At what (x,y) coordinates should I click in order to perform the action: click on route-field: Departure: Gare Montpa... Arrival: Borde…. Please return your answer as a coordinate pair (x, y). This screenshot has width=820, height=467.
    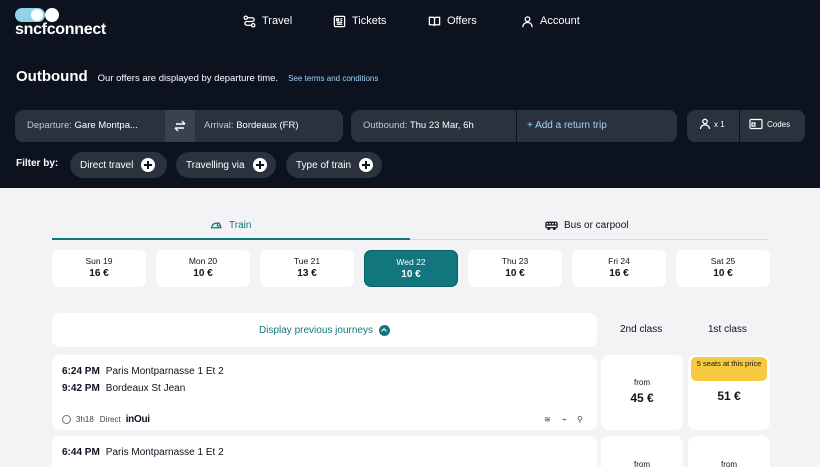
    Looking at the image, I should click on (179, 126).